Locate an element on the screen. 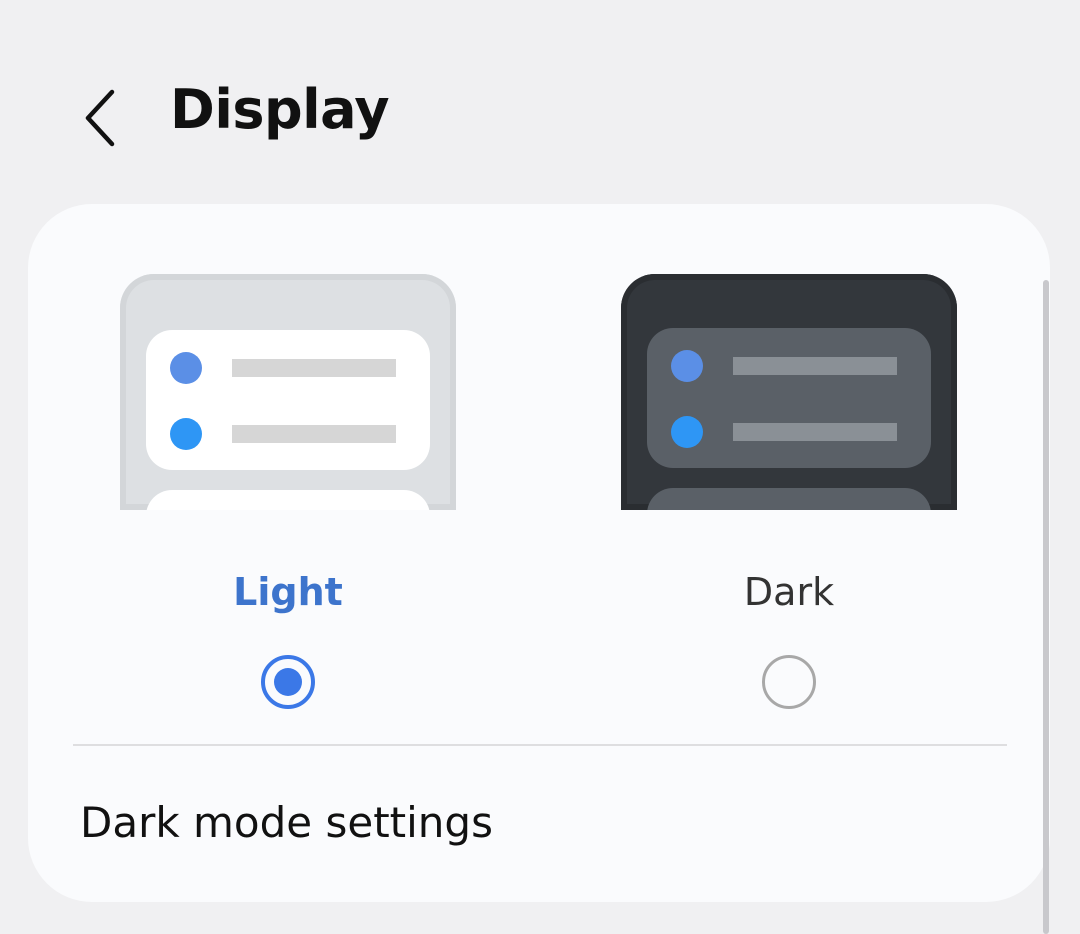  light-theme-preview is located at coordinates (288, 392).